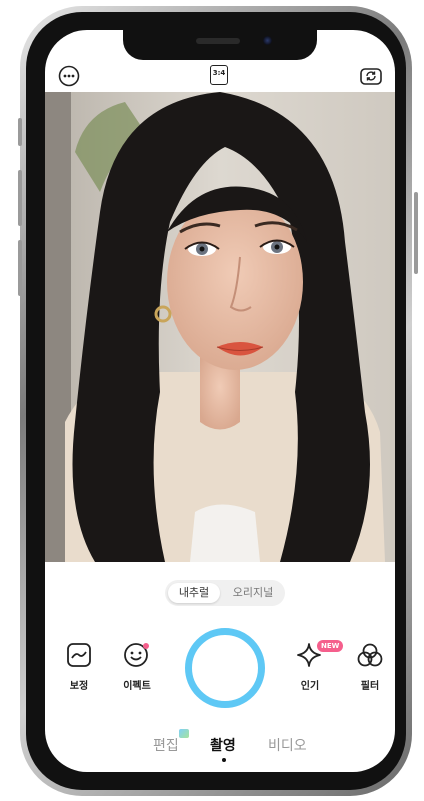  Describe the element at coordinates (136, 655) in the screenshot. I see `smiley-effect-icon` at that location.